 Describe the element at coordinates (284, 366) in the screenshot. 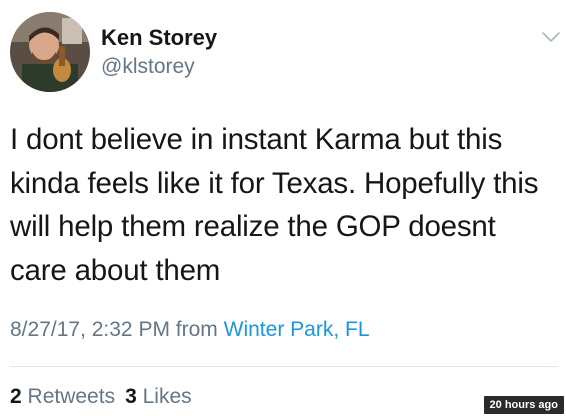

I see `divider` at that location.